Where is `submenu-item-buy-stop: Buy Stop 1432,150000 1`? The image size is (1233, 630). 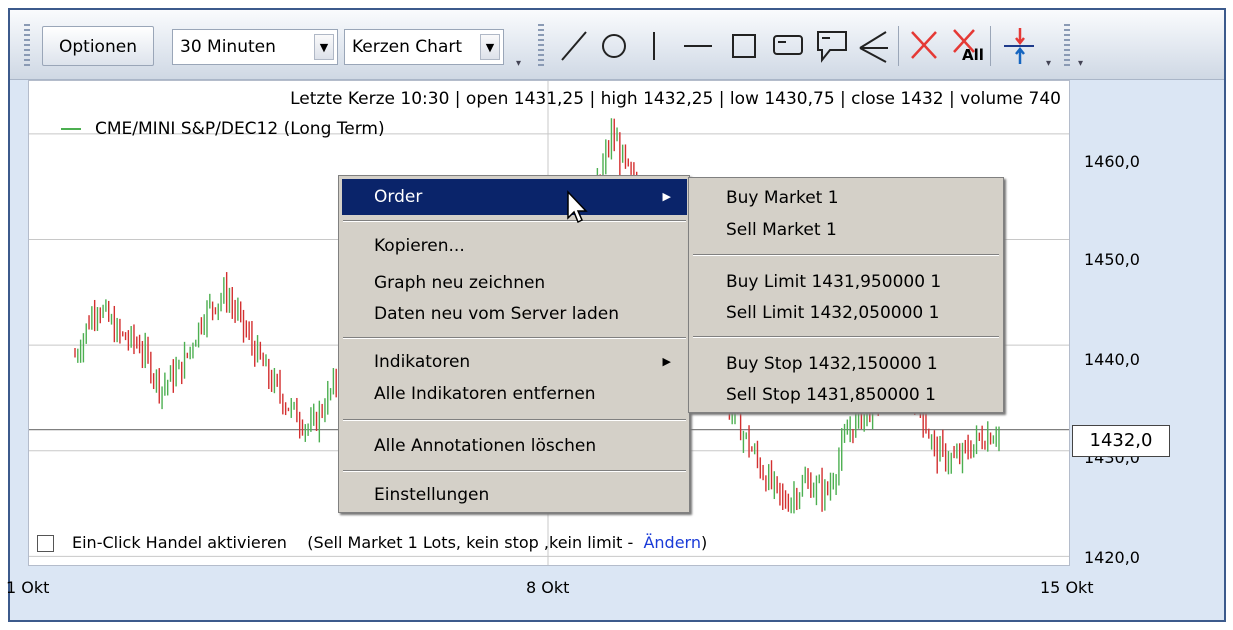 submenu-item-buy-stop: Buy Stop 1432,150000 1 is located at coordinates (846, 364).